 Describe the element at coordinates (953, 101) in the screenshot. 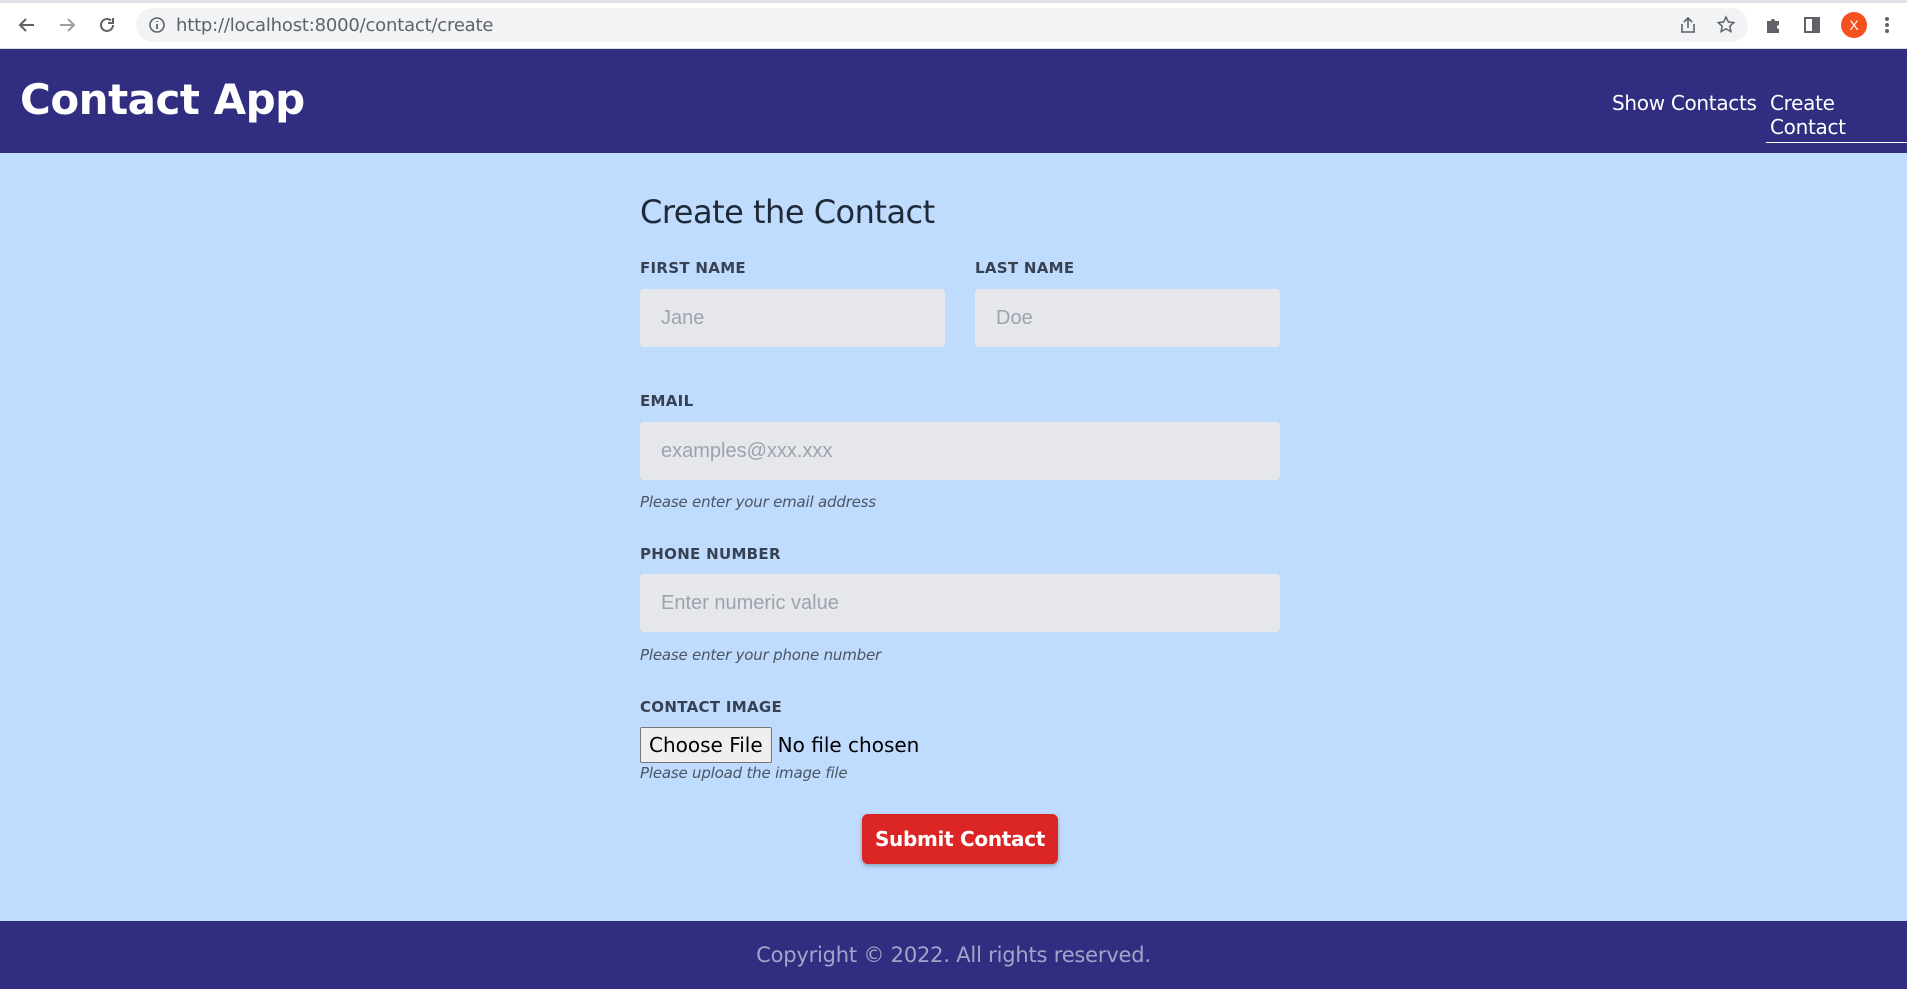

I see `app-header: Contact App Show Contacts Create Contact` at that location.